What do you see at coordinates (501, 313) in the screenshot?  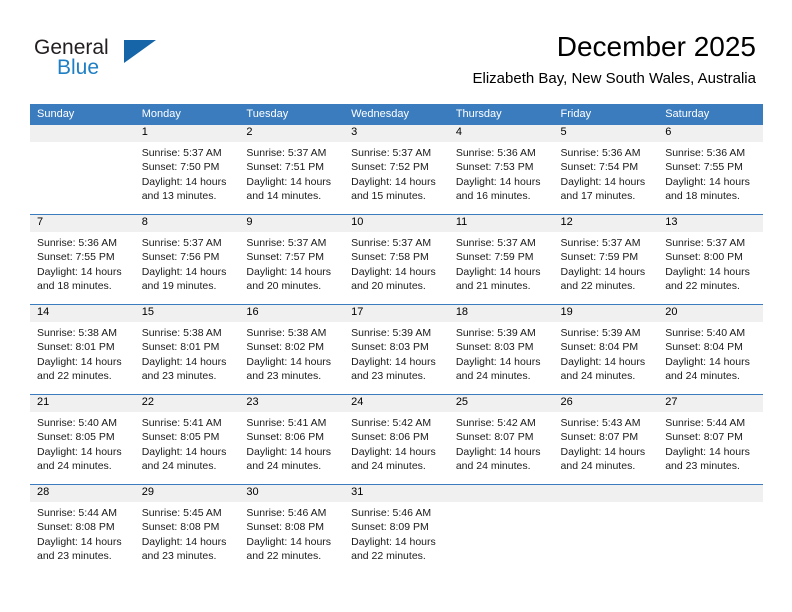 I see `day-number: 18` at bounding box center [501, 313].